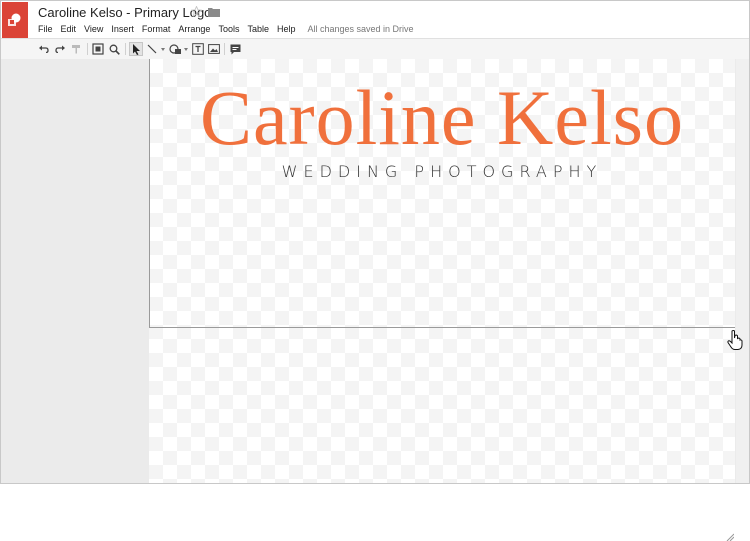 The height and width of the screenshot is (541, 750). What do you see at coordinates (45, 30) in the screenshot?
I see `menu-file: File` at bounding box center [45, 30].